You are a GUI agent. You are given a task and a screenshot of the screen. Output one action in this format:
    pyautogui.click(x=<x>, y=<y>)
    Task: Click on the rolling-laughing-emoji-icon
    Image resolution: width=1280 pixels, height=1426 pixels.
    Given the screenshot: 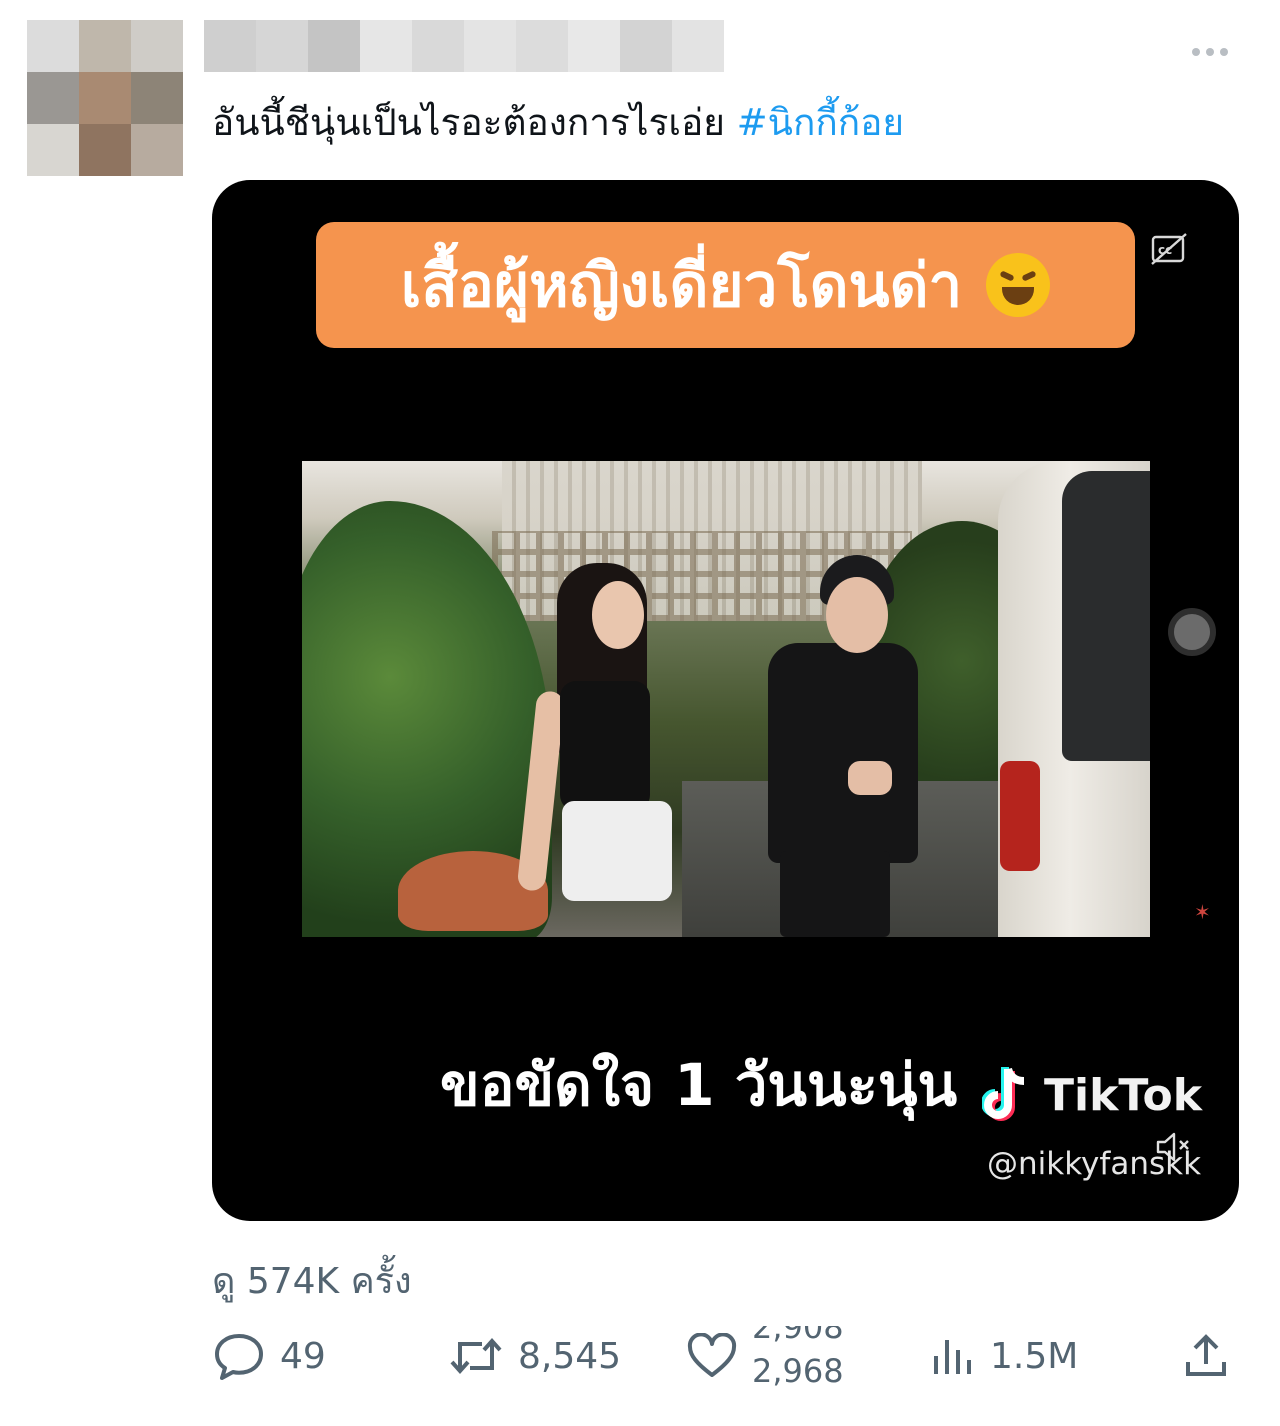 What is the action you would take?
    pyautogui.click(x=1018, y=285)
    